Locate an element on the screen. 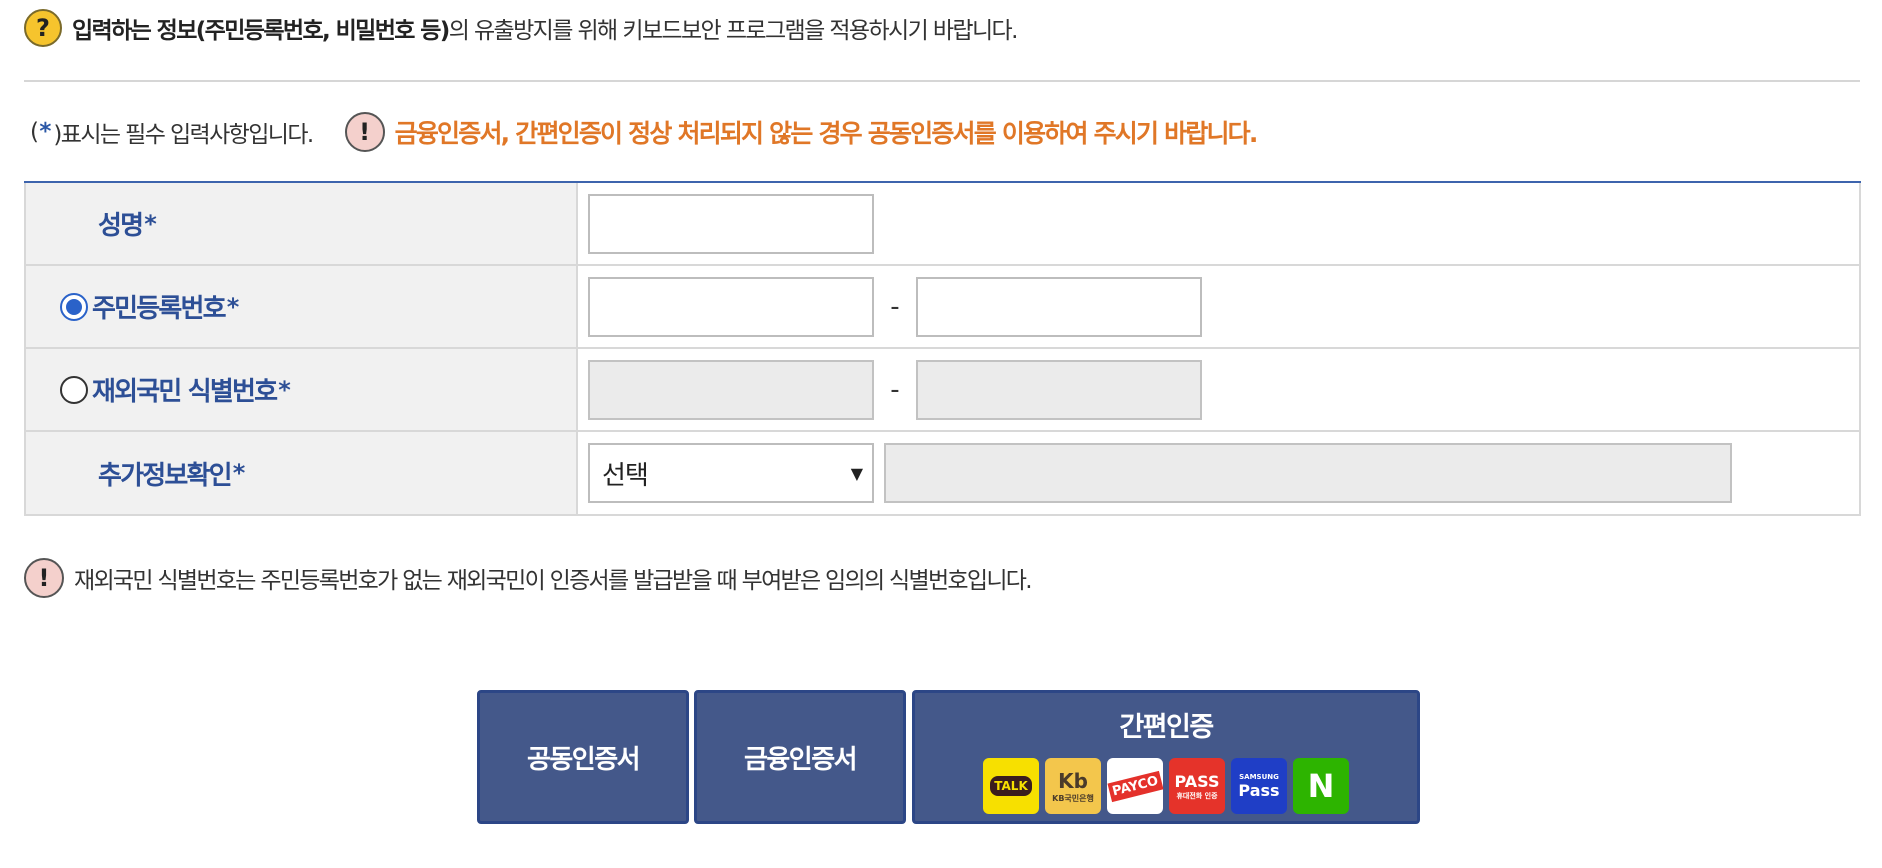 The height and width of the screenshot is (868, 1882). pass-icon: PASS 휴대전화 인증 is located at coordinates (1197, 786).